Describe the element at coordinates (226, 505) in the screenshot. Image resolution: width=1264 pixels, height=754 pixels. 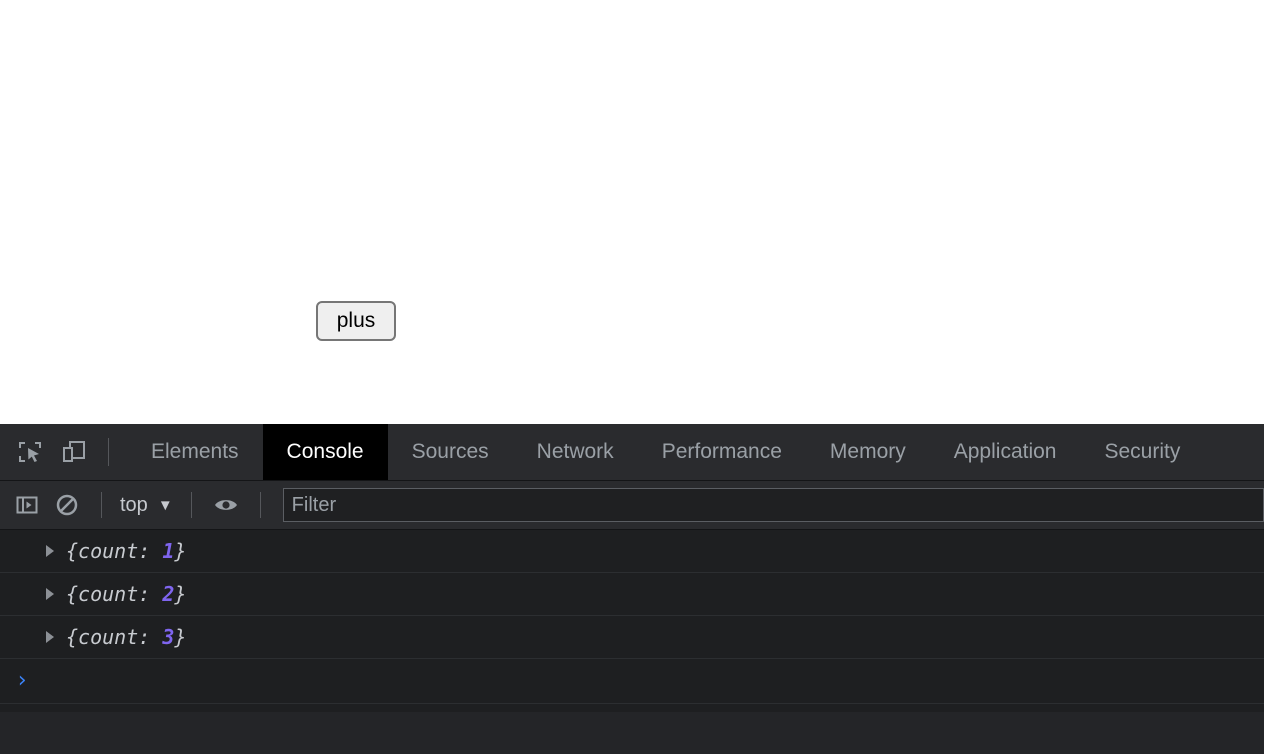
I see `live-expression-eye-icon` at that location.